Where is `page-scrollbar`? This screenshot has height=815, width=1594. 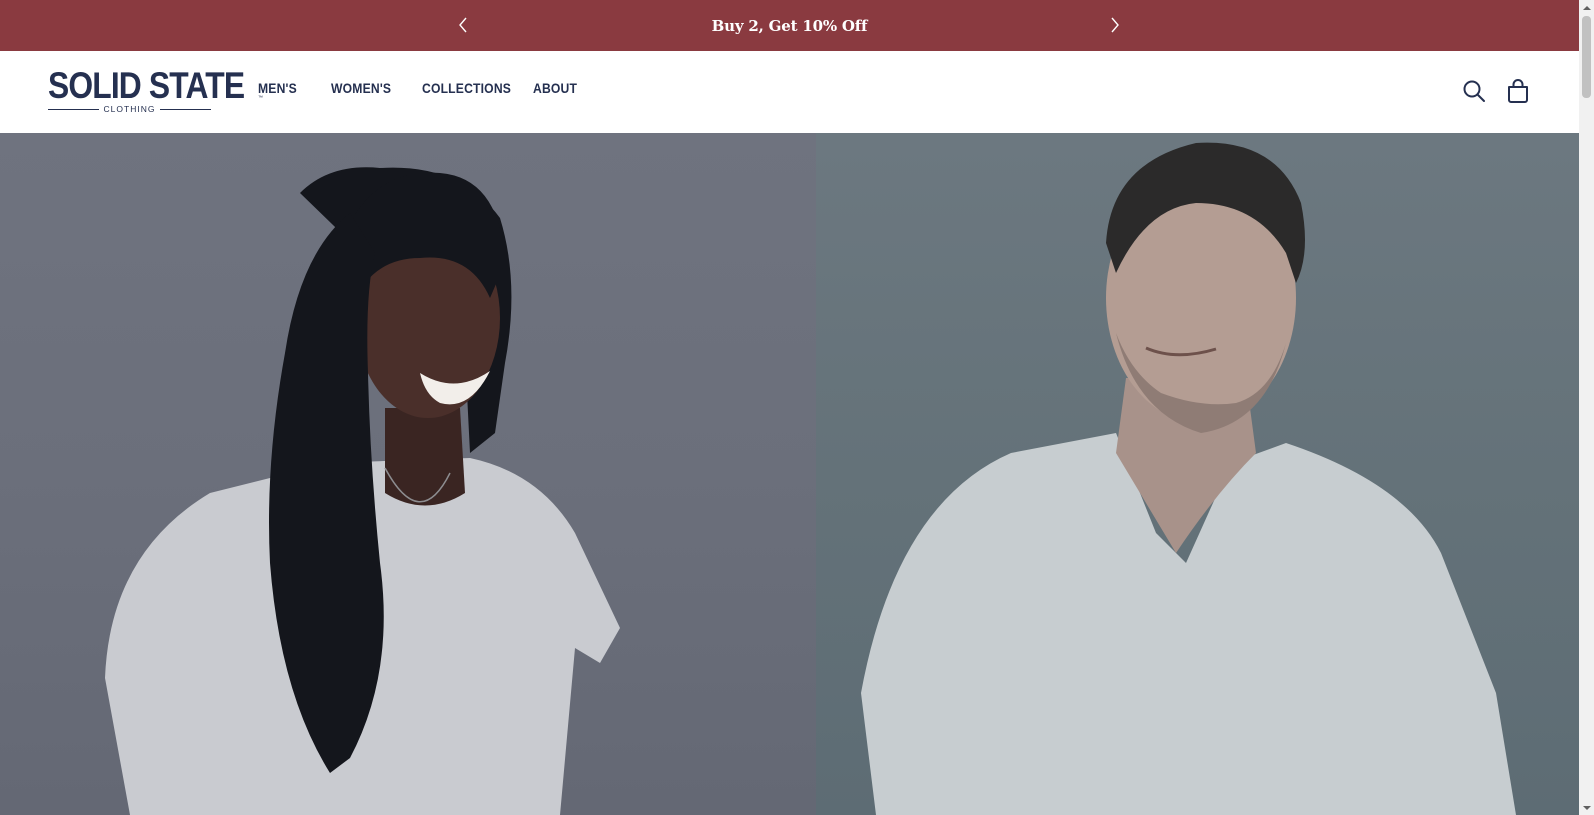
page-scrollbar is located at coordinates (1586, 407).